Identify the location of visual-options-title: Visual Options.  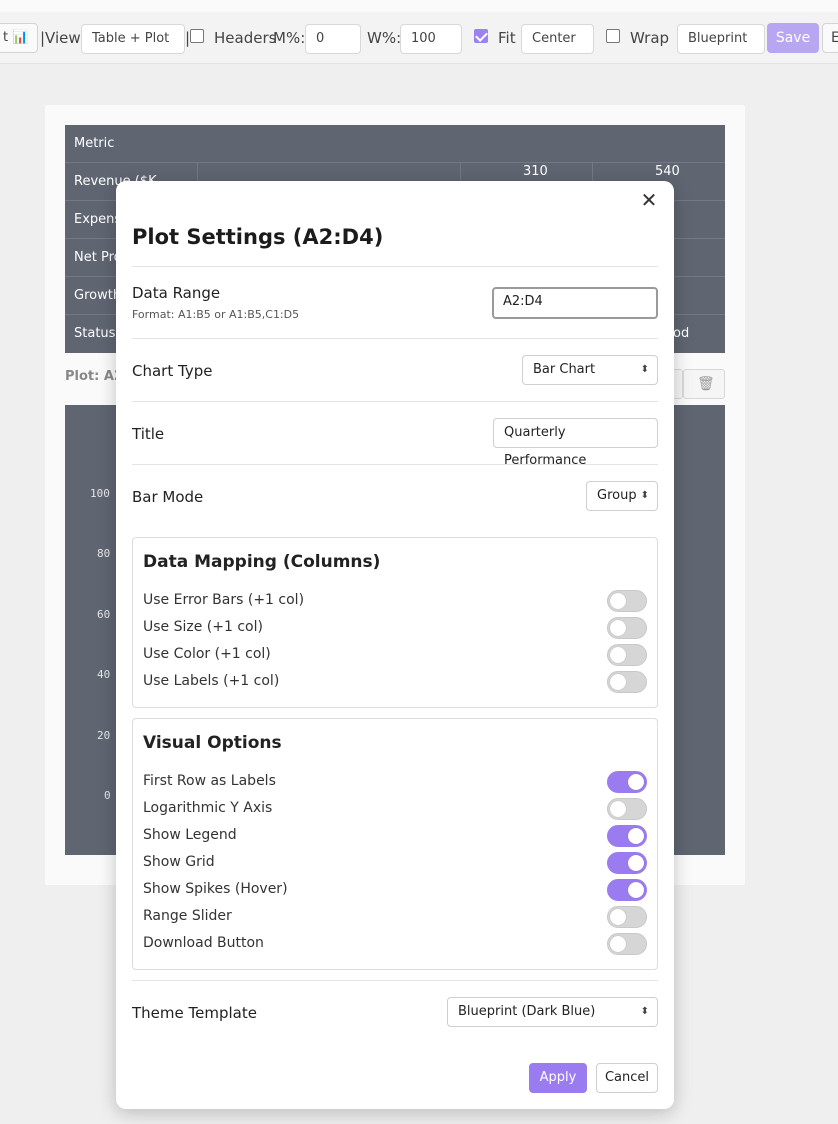
(212, 743).